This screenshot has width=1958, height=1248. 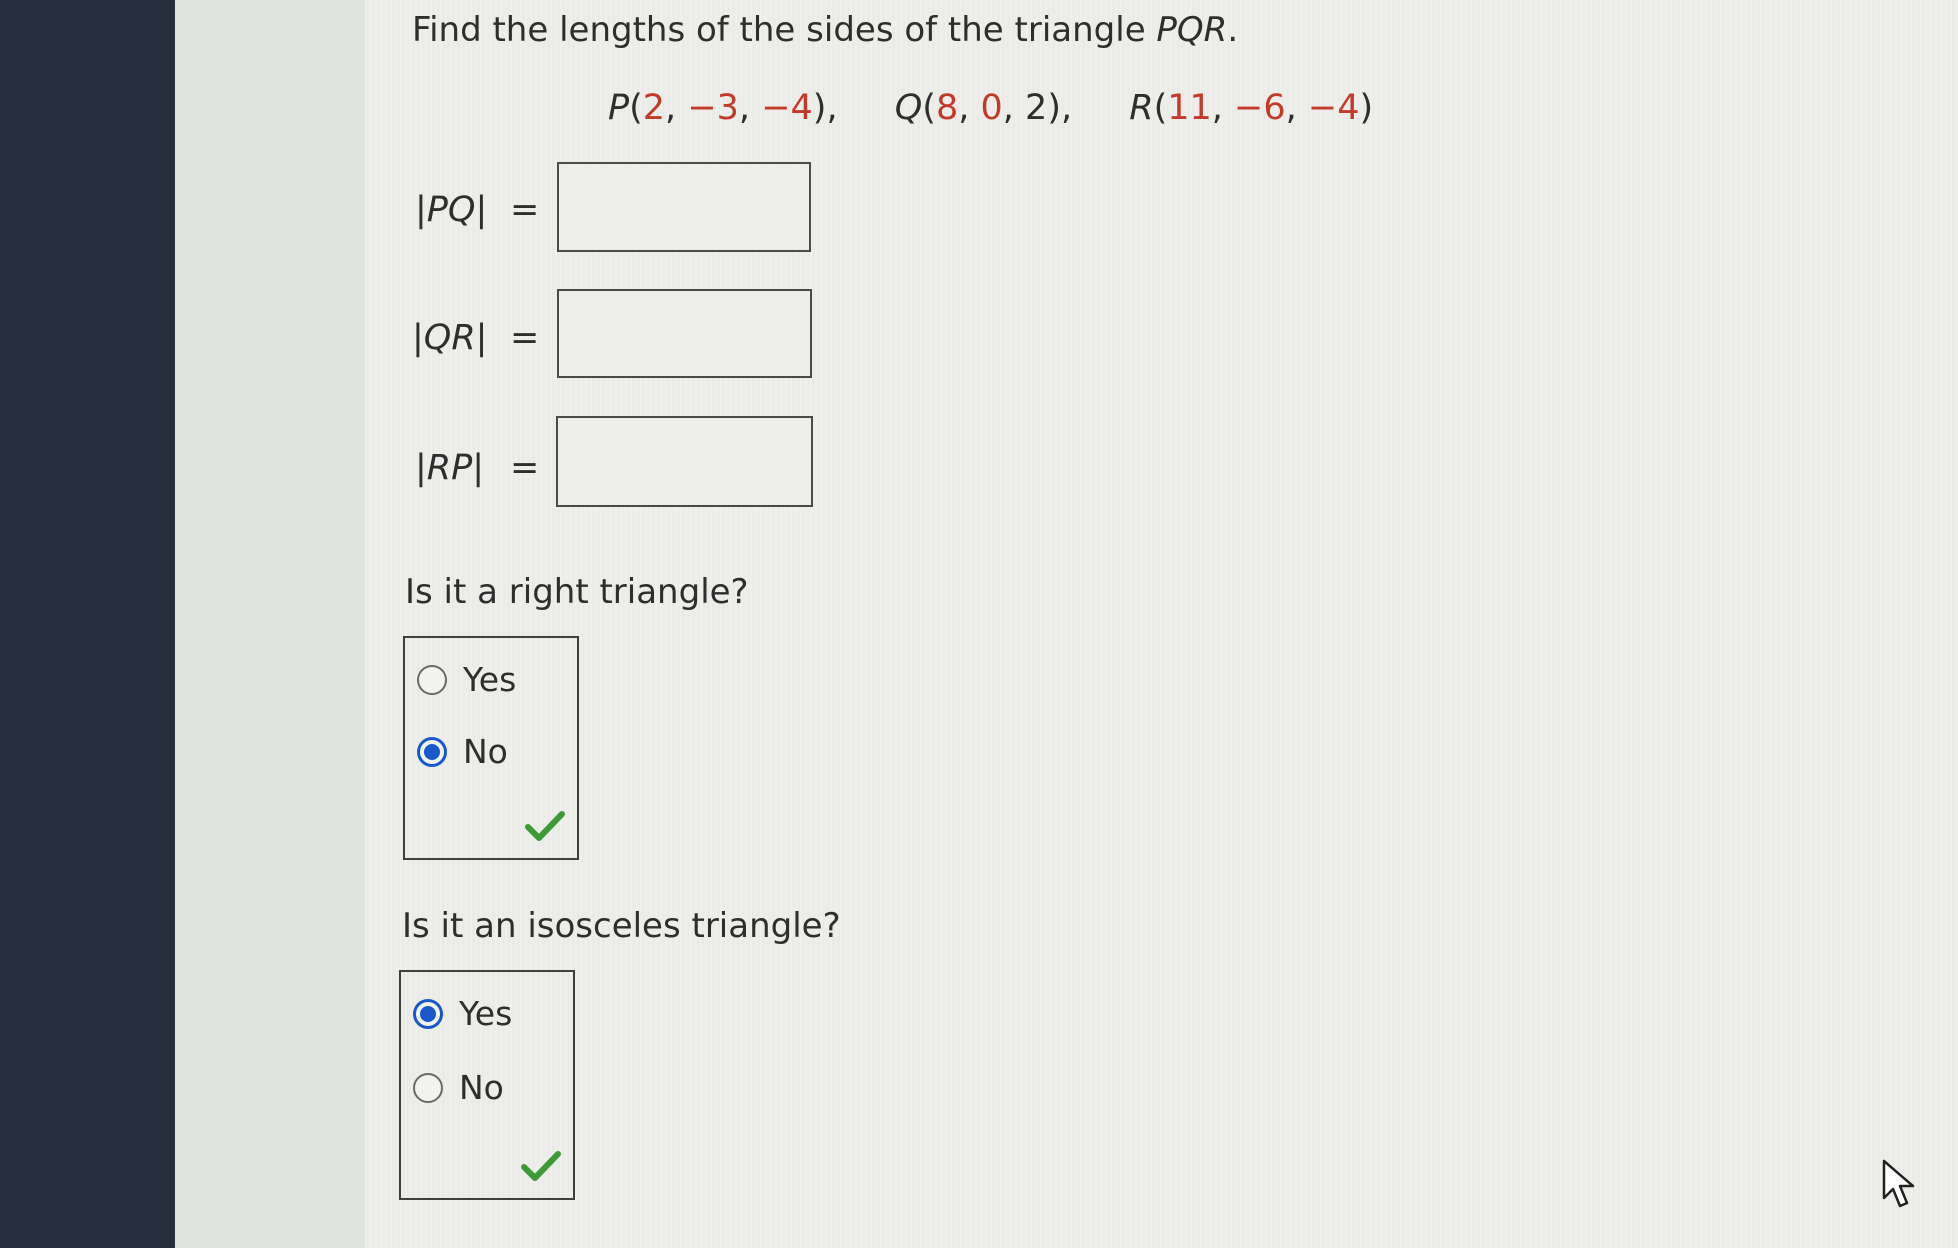 What do you see at coordinates (684, 333) in the screenshot?
I see `qr-answer-input` at bounding box center [684, 333].